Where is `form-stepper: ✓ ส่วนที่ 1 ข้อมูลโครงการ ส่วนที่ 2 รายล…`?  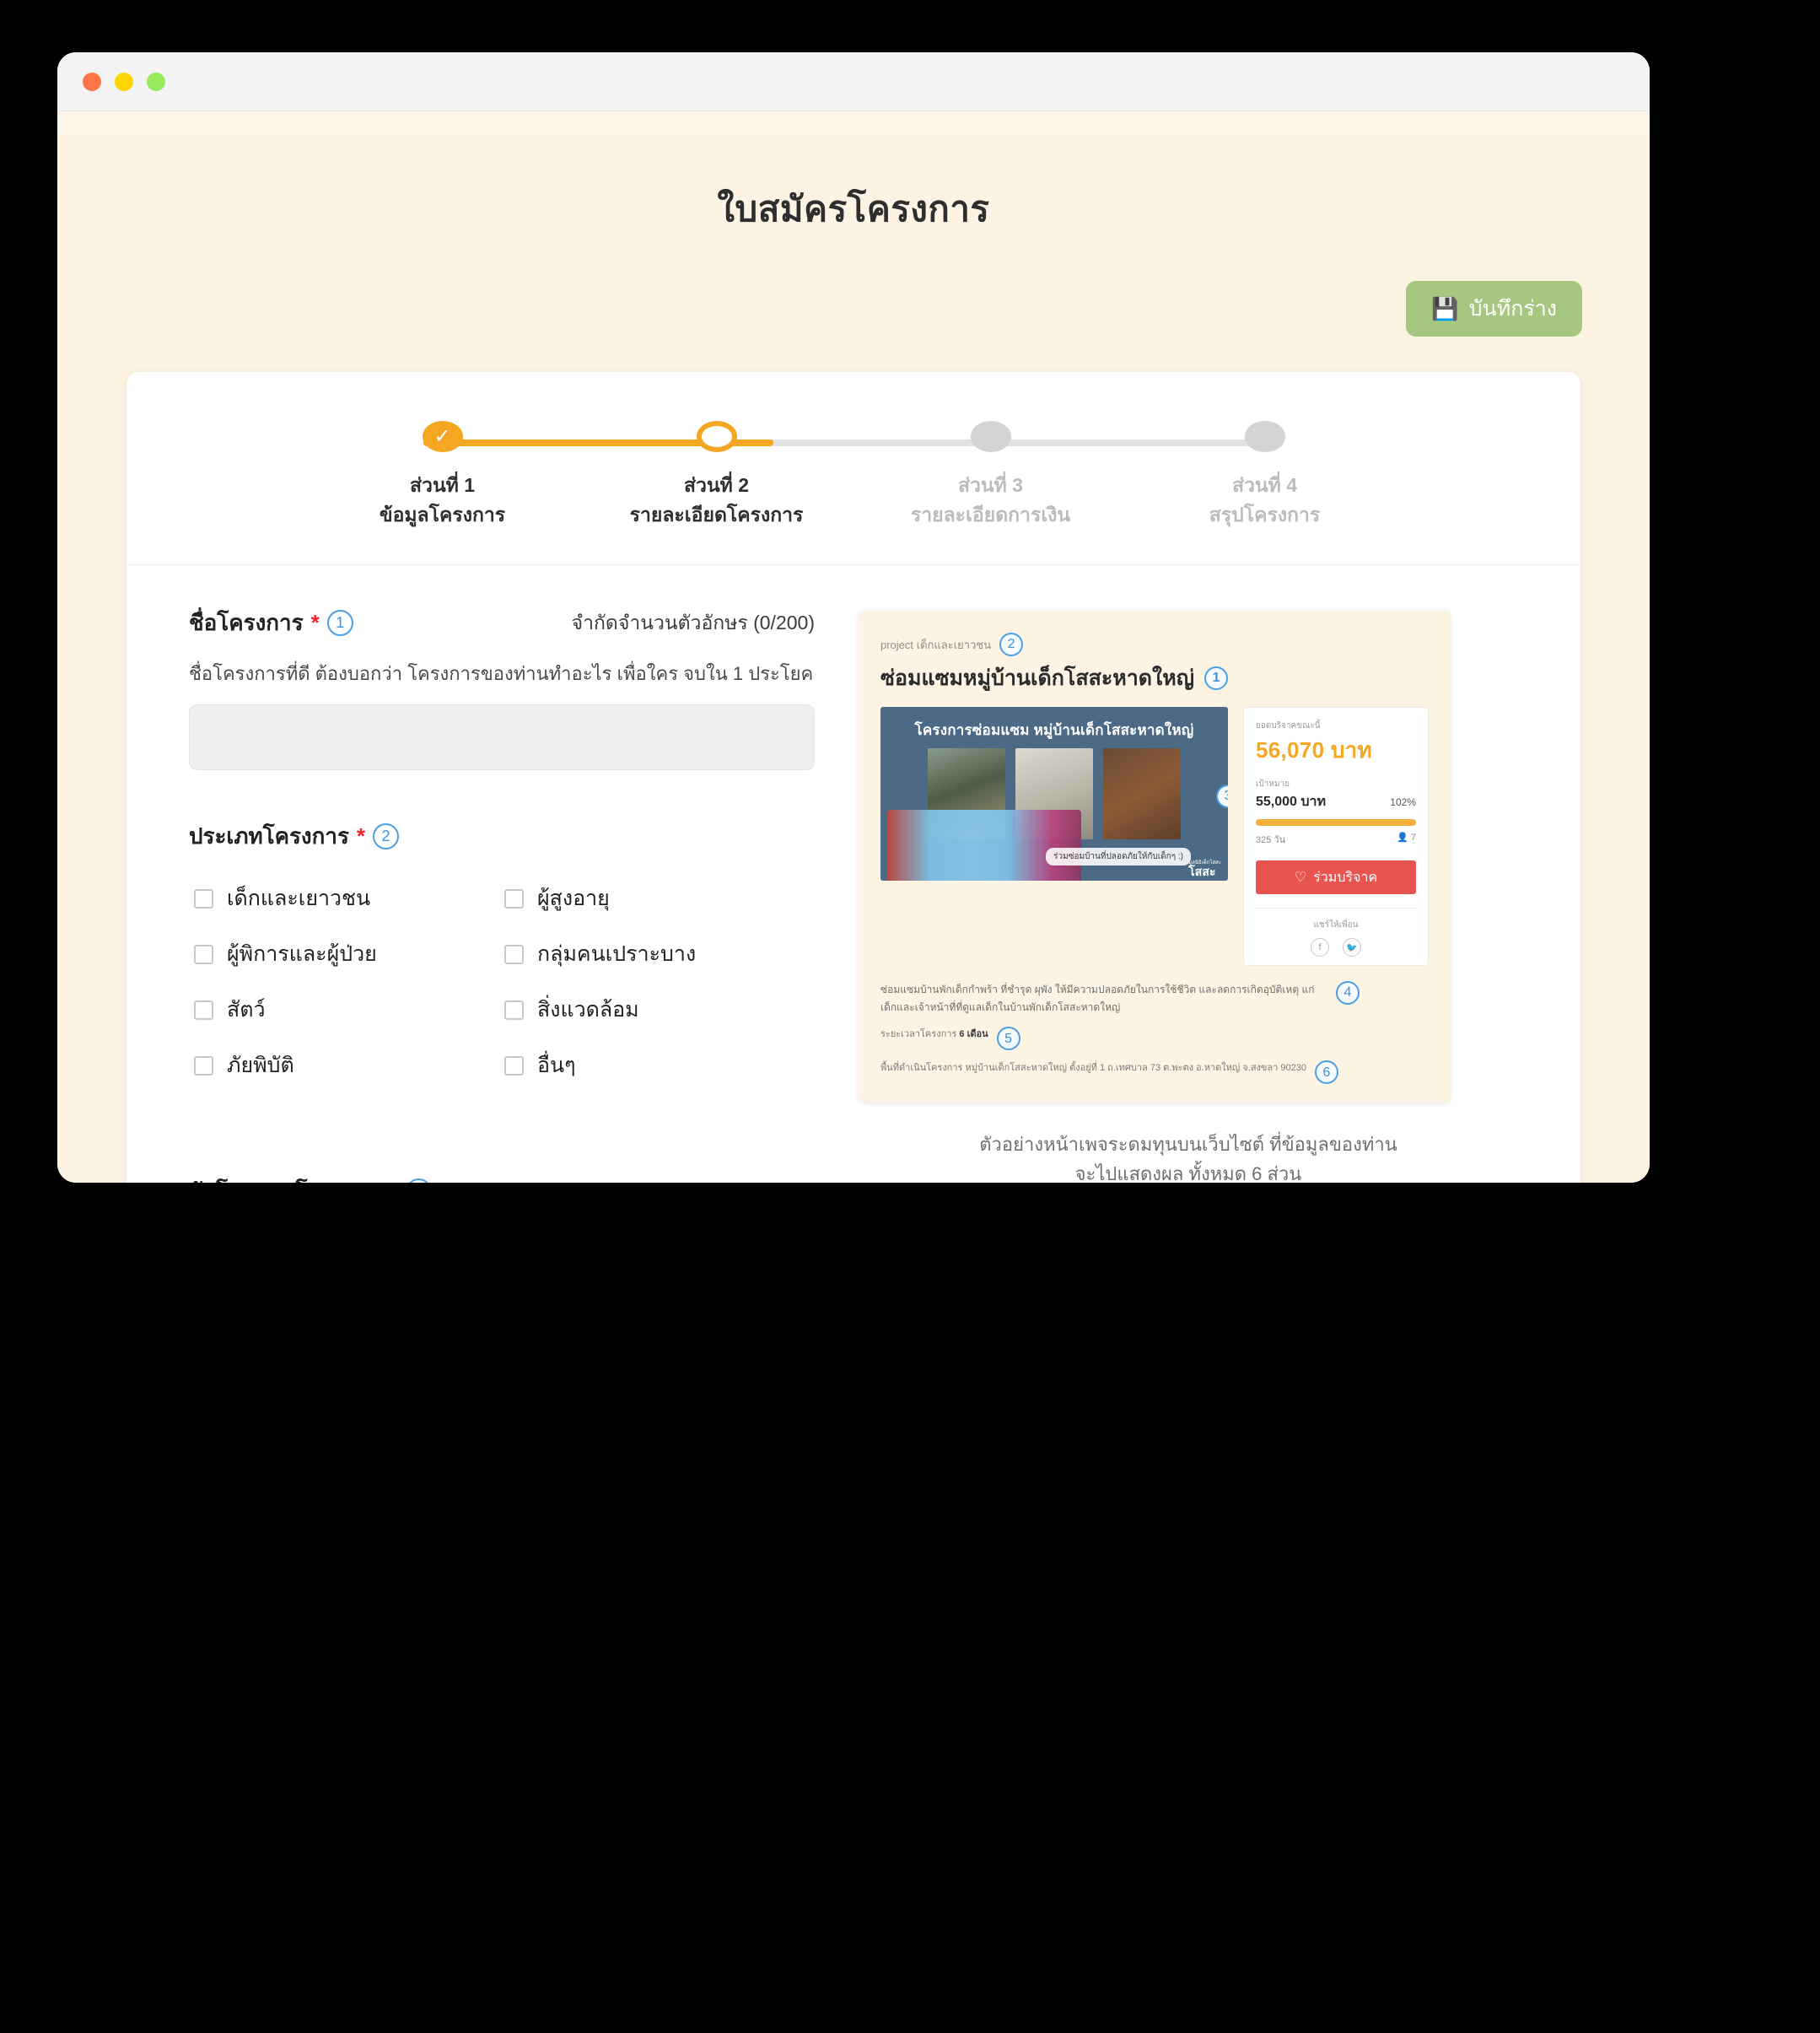 form-stepper: ✓ ส่วนที่ 1 ข้อมูลโครงการ ส่วนที่ 2 รายล… is located at coordinates (854, 469).